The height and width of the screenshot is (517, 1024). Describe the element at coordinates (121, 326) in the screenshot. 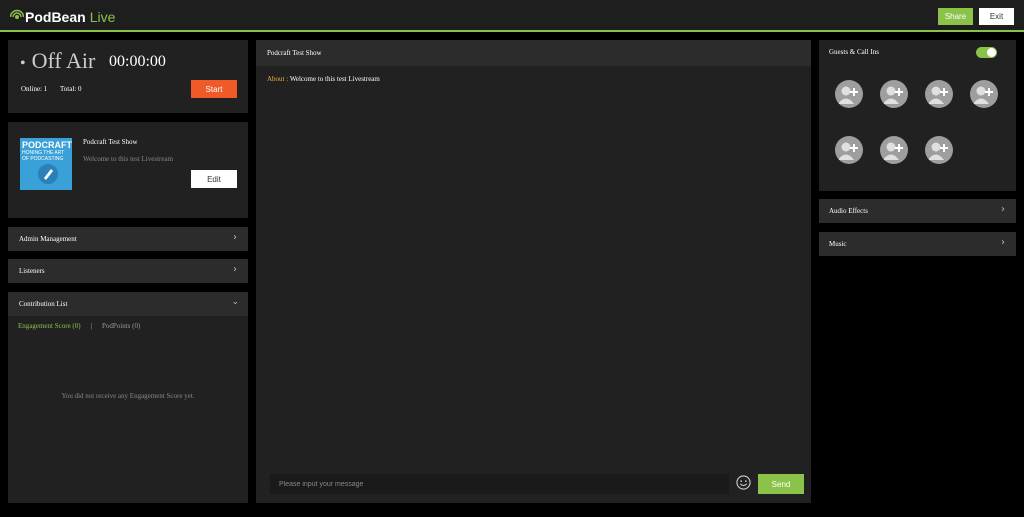

I see `tab-podpoints: PodPoints (0)` at that location.